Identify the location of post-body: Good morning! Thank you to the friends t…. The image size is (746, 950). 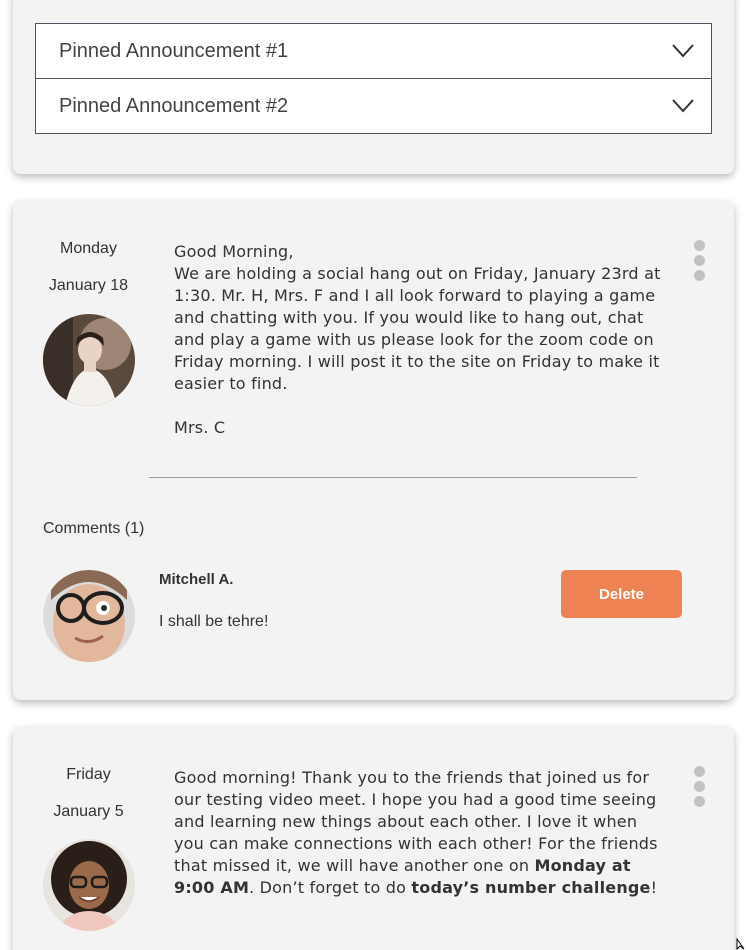
(419, 833).